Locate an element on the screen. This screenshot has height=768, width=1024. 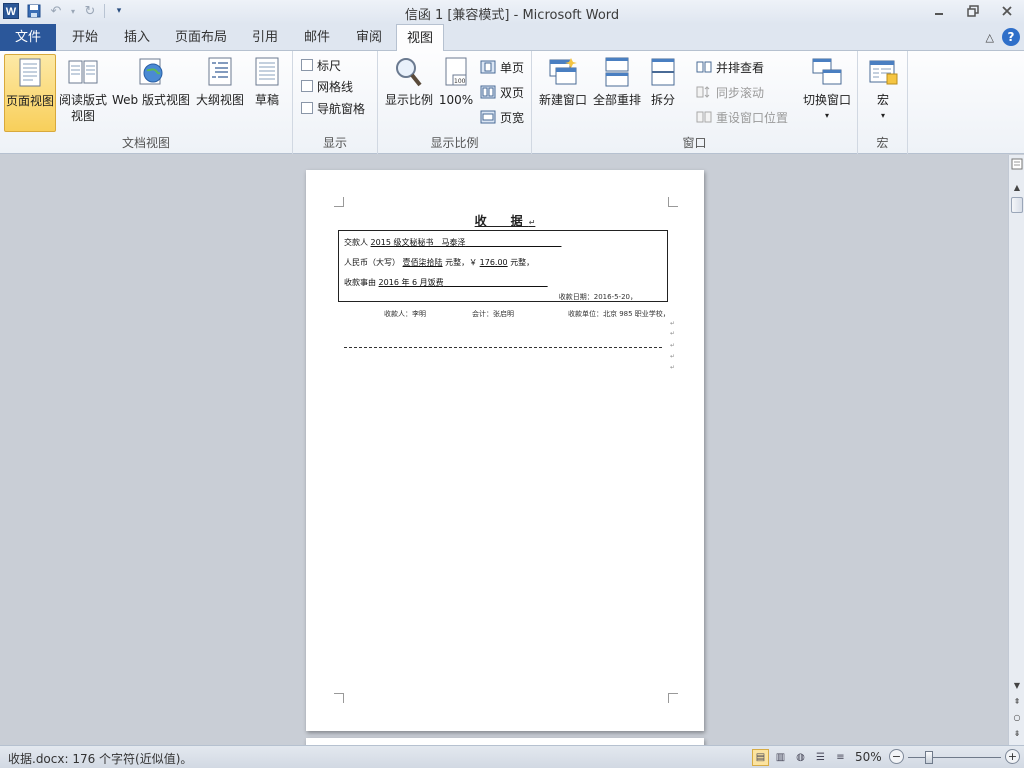
navigation-pane-label: 导航窗格 is located at coordinates (341, 108).